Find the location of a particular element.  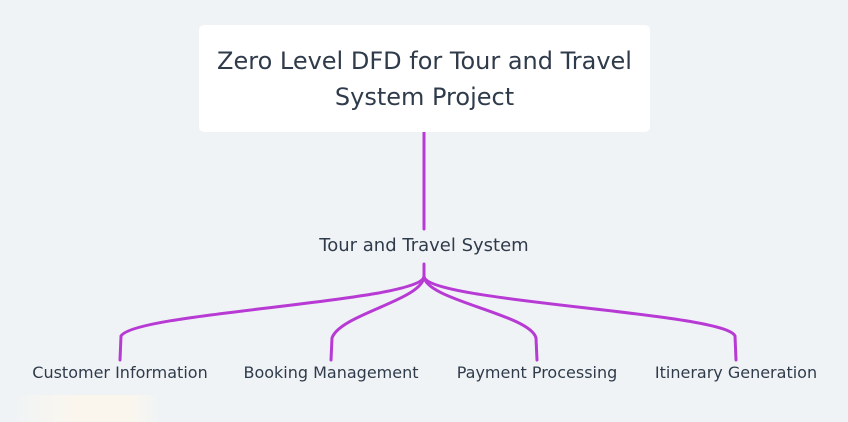

edge-to-booking-management is located at coordinates (377, 318).